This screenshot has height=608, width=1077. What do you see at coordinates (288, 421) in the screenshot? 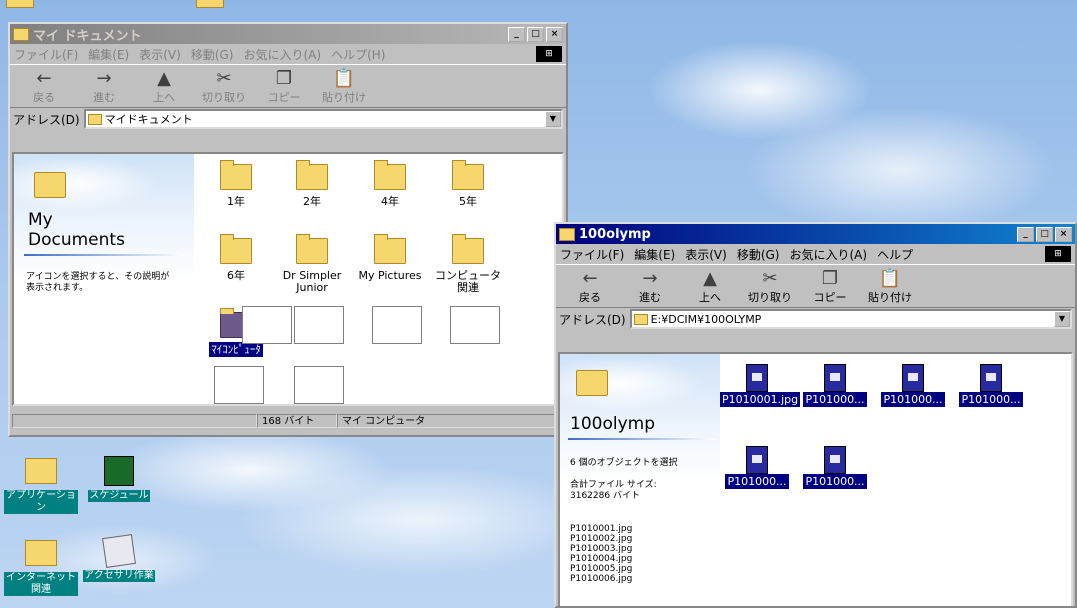
I see `status-bar: 168 バイト マイ コンピュータ` at bounding box center [288, 421].